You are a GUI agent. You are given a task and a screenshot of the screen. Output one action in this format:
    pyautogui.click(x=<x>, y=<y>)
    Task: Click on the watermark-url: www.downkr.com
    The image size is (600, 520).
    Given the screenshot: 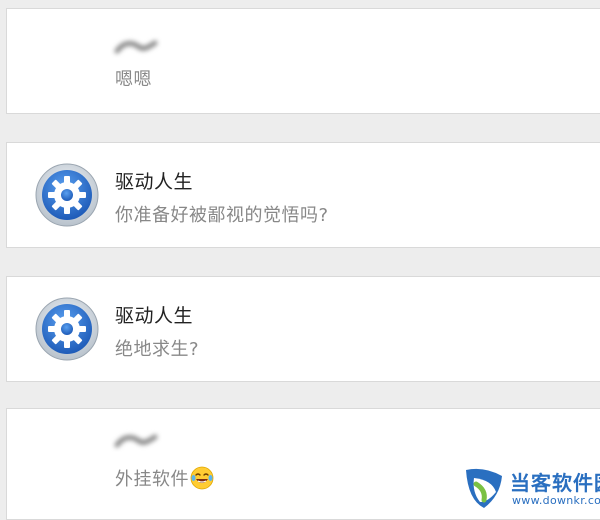 What is the action you would take?
    pyautogui.click(x=556, y=500)
    